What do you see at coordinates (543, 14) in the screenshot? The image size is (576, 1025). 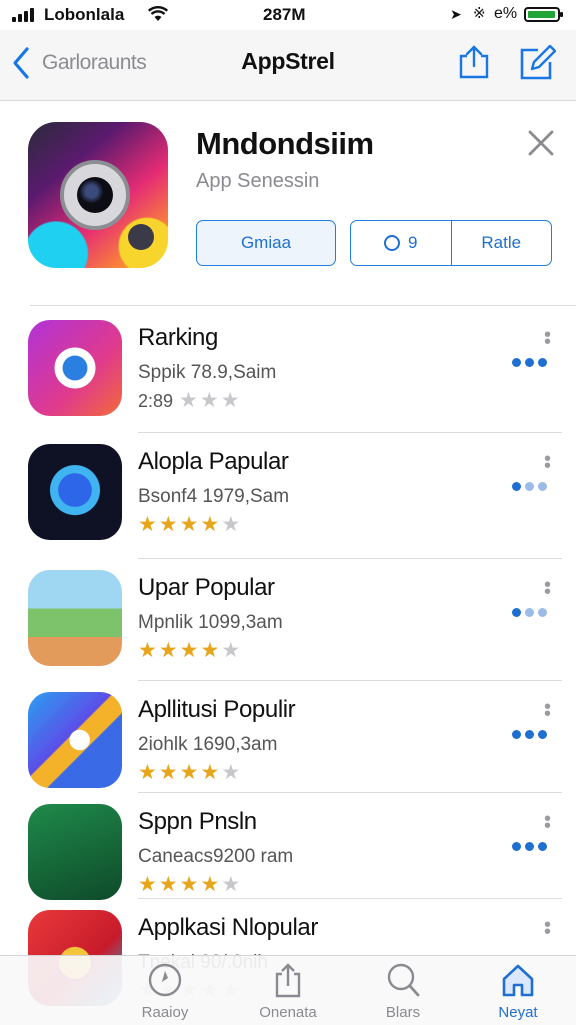 I see `battery-icon` at bounding box center [543, 14].